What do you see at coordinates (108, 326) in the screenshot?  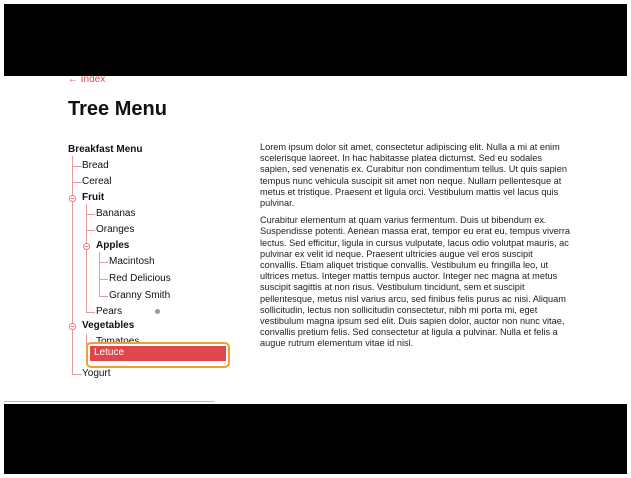 I see `tree-item-vegetables: Vegetables` at bounding box center [108, 326].